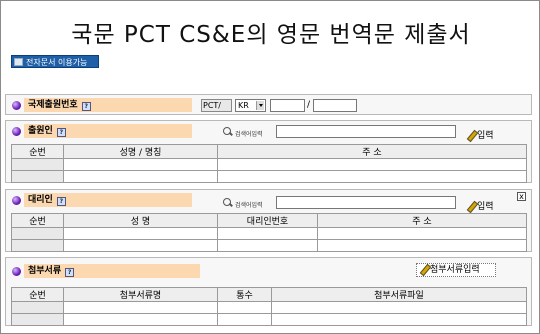 The width and height of the screenshot is (540, 334). Describe the element at coordinates (250, 105) in the screenshot. I see `country-select: KR` at that location.